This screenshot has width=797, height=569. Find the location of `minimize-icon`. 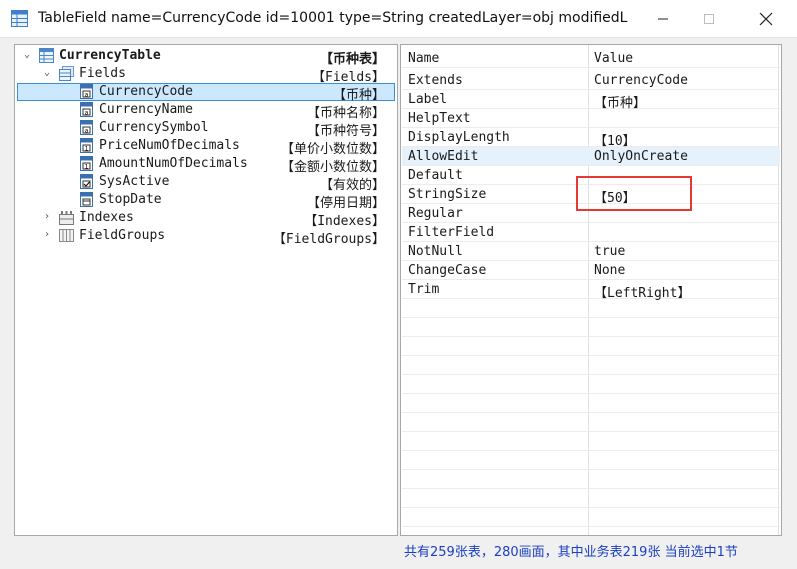

minimize-icon is located at coordinates (663, 19).